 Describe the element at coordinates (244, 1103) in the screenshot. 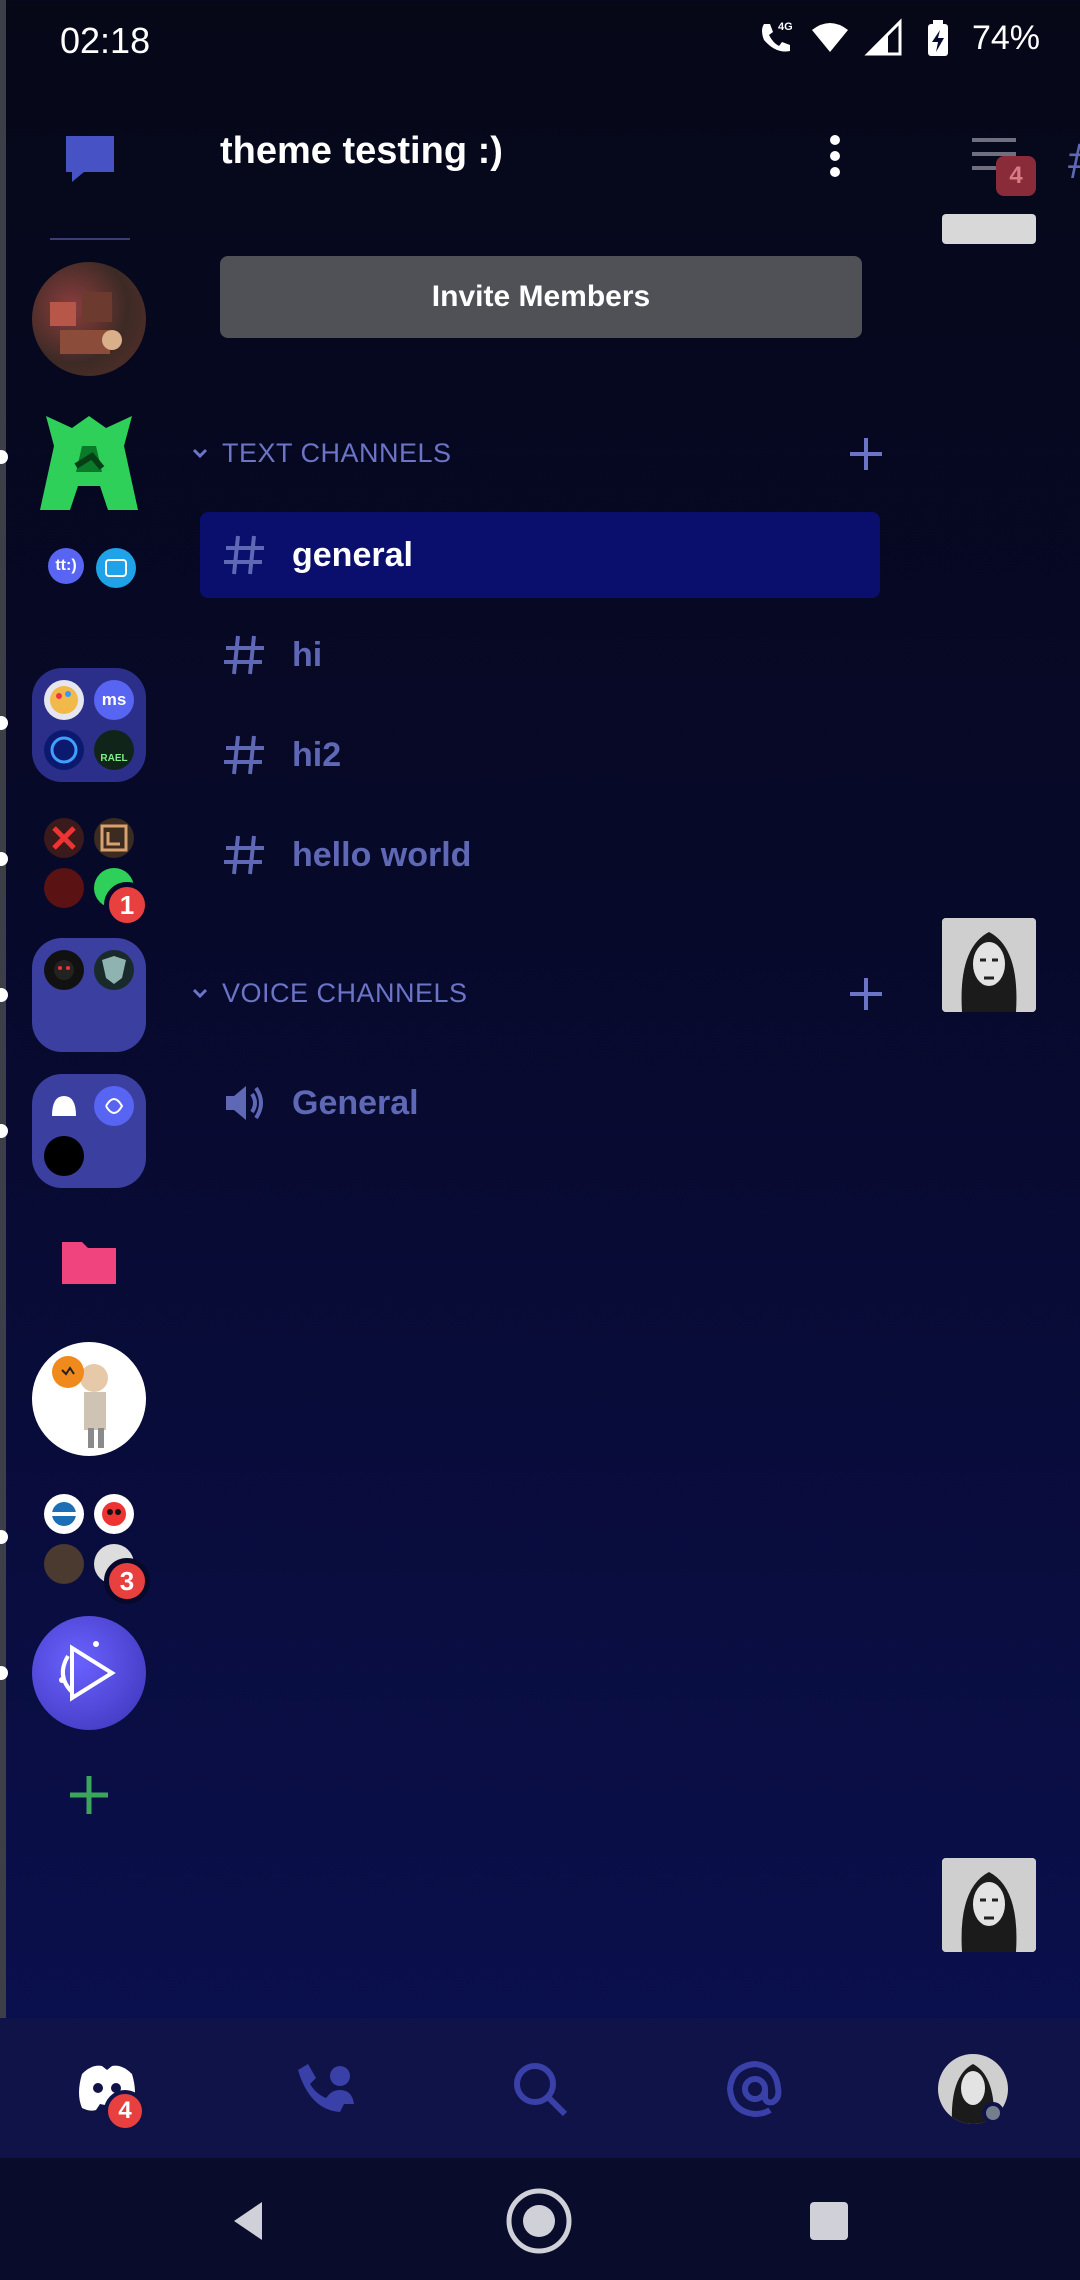

I see `speaker-icon` at that location.